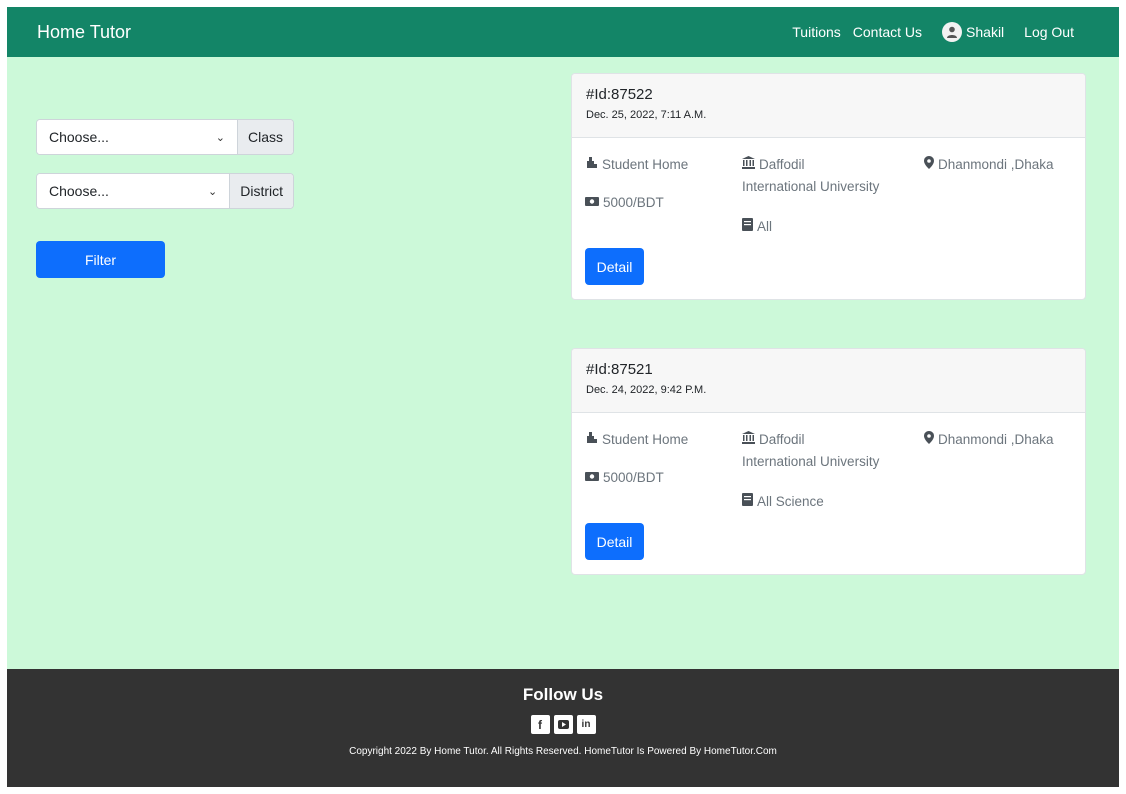 The height and width of the screenshot is (794, 1126). I want to click on tuition-id: #Id:87522, so click(619, 94).